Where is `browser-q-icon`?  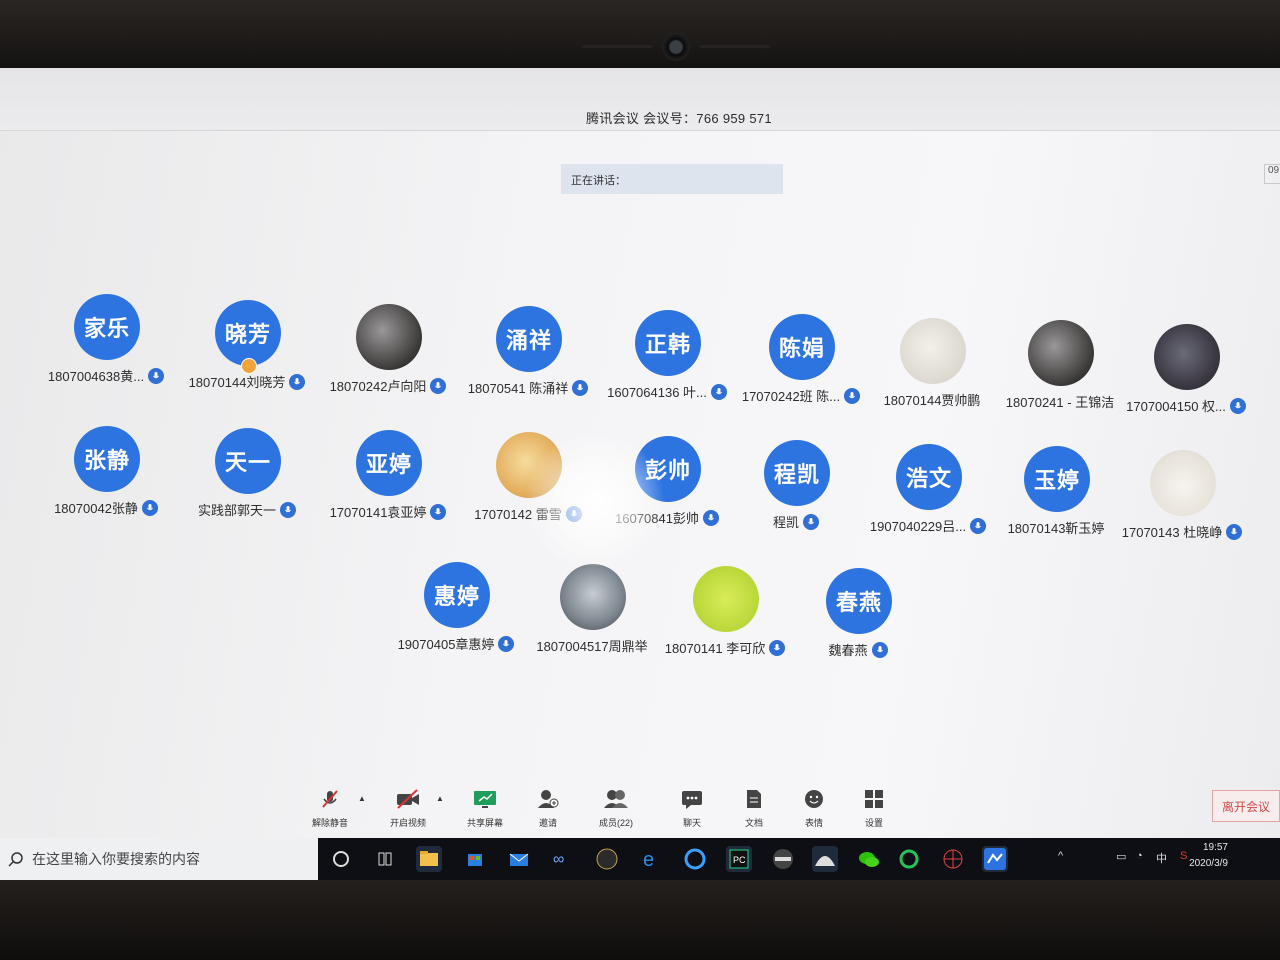
browser-q-icon is located at coordinates (695, 859).